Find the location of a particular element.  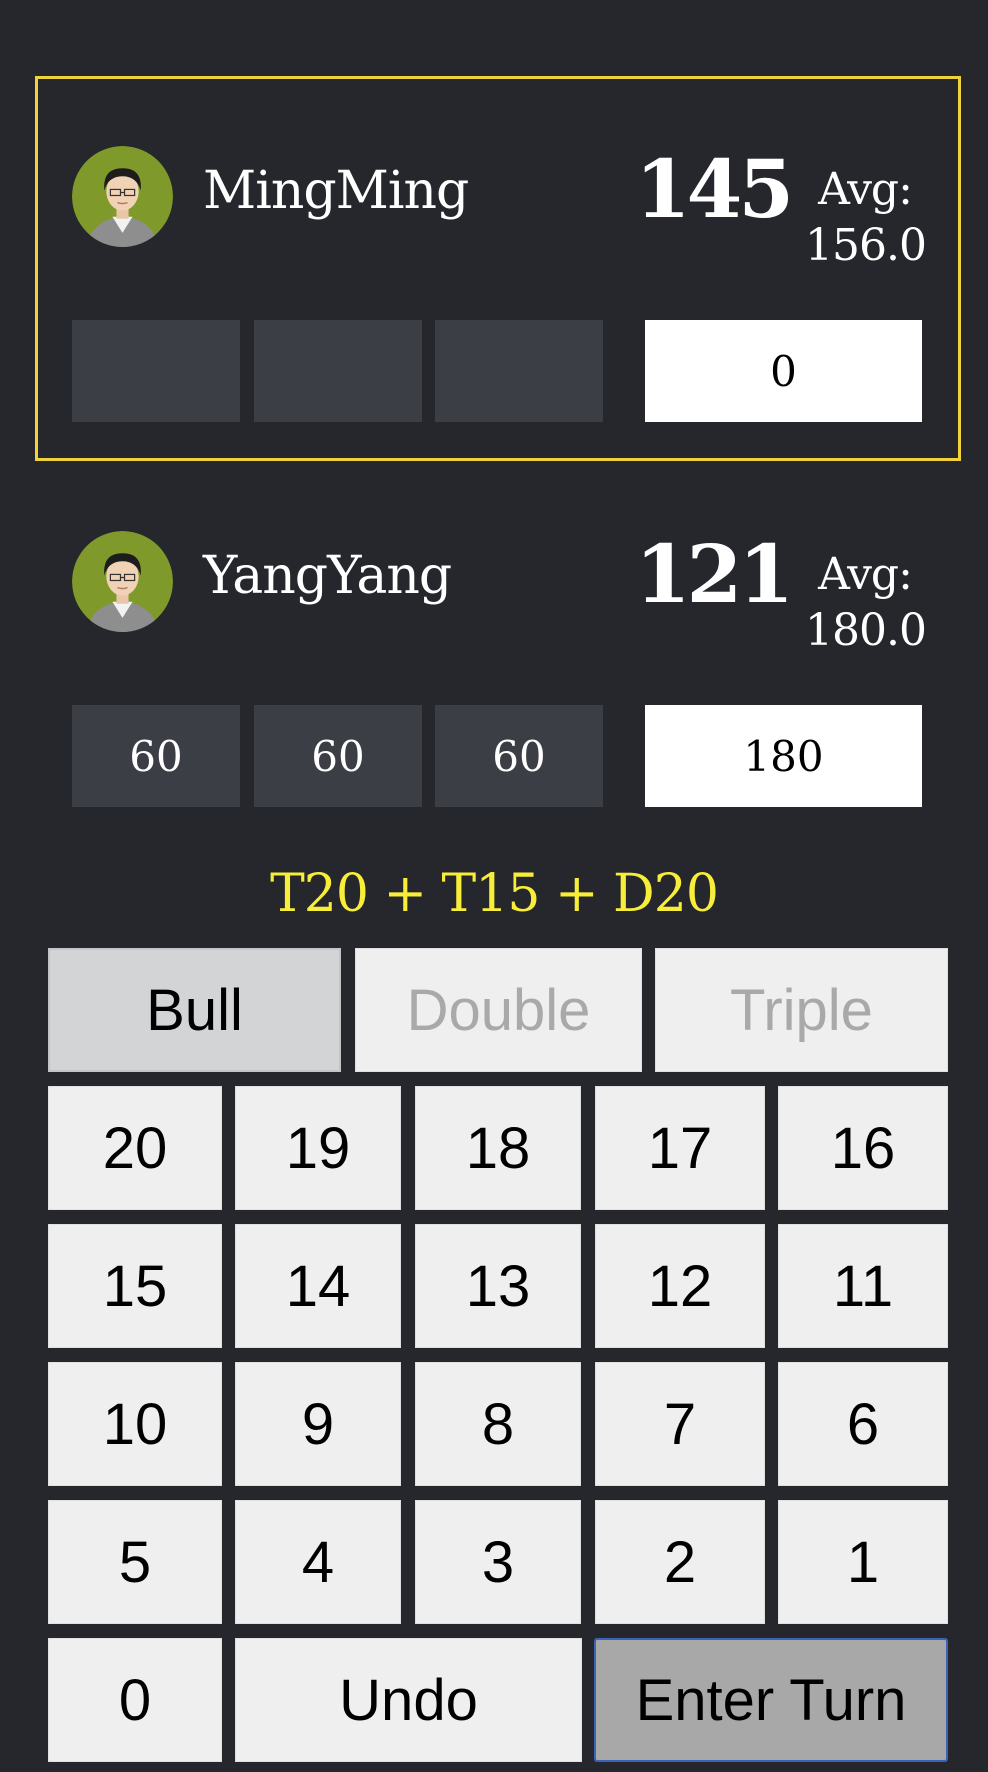

number-button-10: 10 is located at coordinates (135, 1424).